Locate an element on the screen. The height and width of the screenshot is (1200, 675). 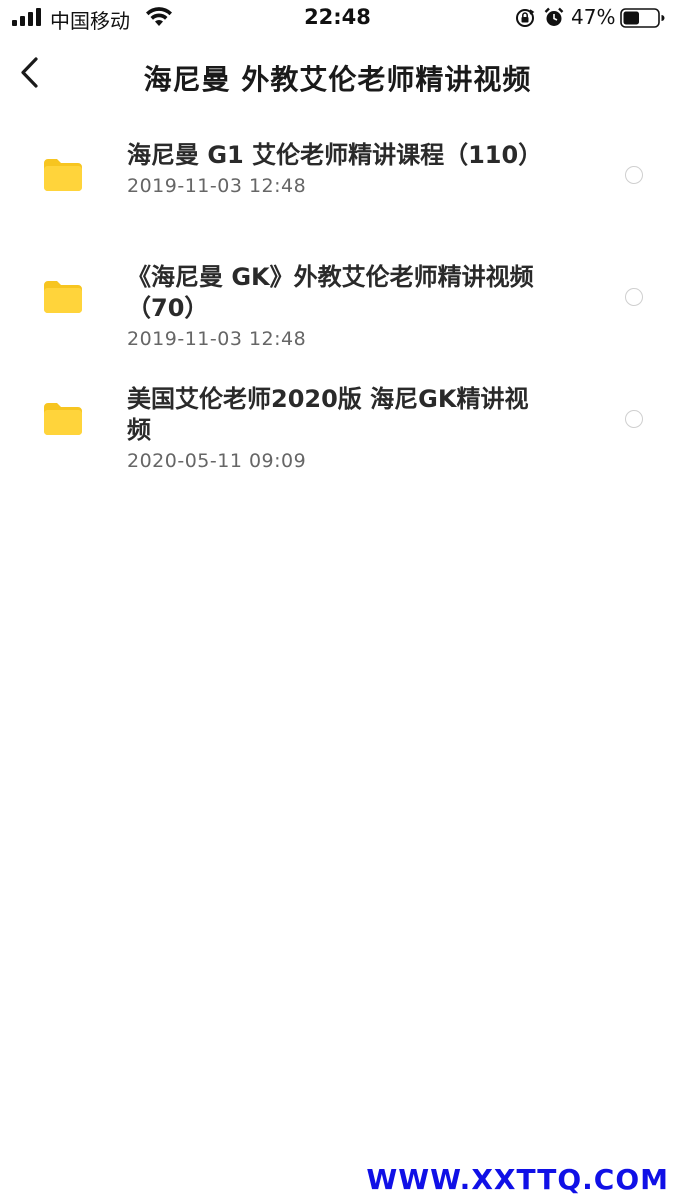
navigation-bar: 海尼曼 外教艾伦老师精讲视频 is located at coordinates (337, 77).